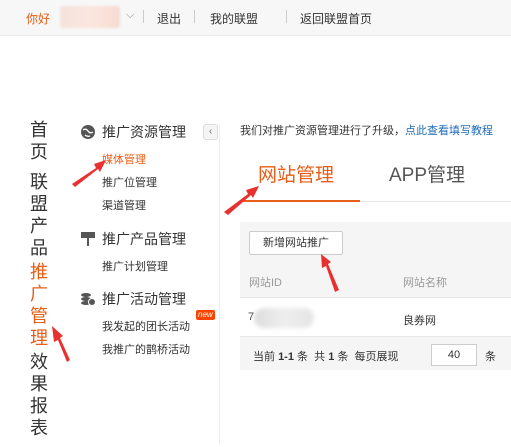 The width and height of the screenshot is (511, 447). I want to click on my-alliance-link: 我的联盟, so click(234, 18).